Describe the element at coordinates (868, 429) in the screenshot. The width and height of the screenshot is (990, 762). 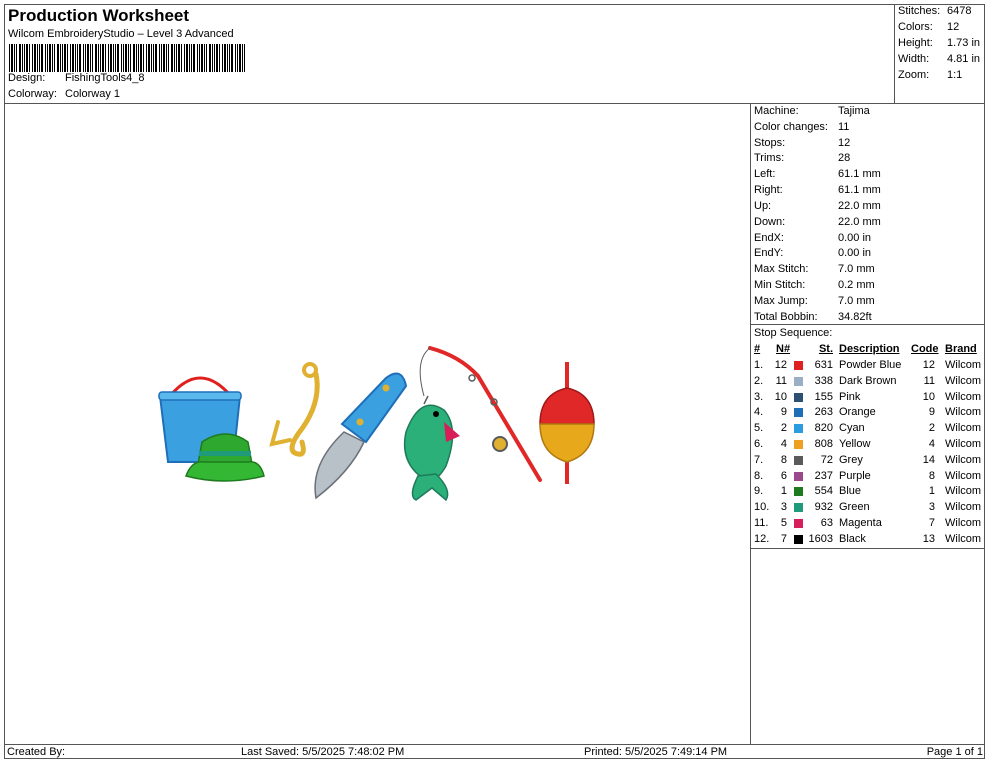
I see `table-row: 5. 2 820 Cyan 2 Wilcom` at that location.